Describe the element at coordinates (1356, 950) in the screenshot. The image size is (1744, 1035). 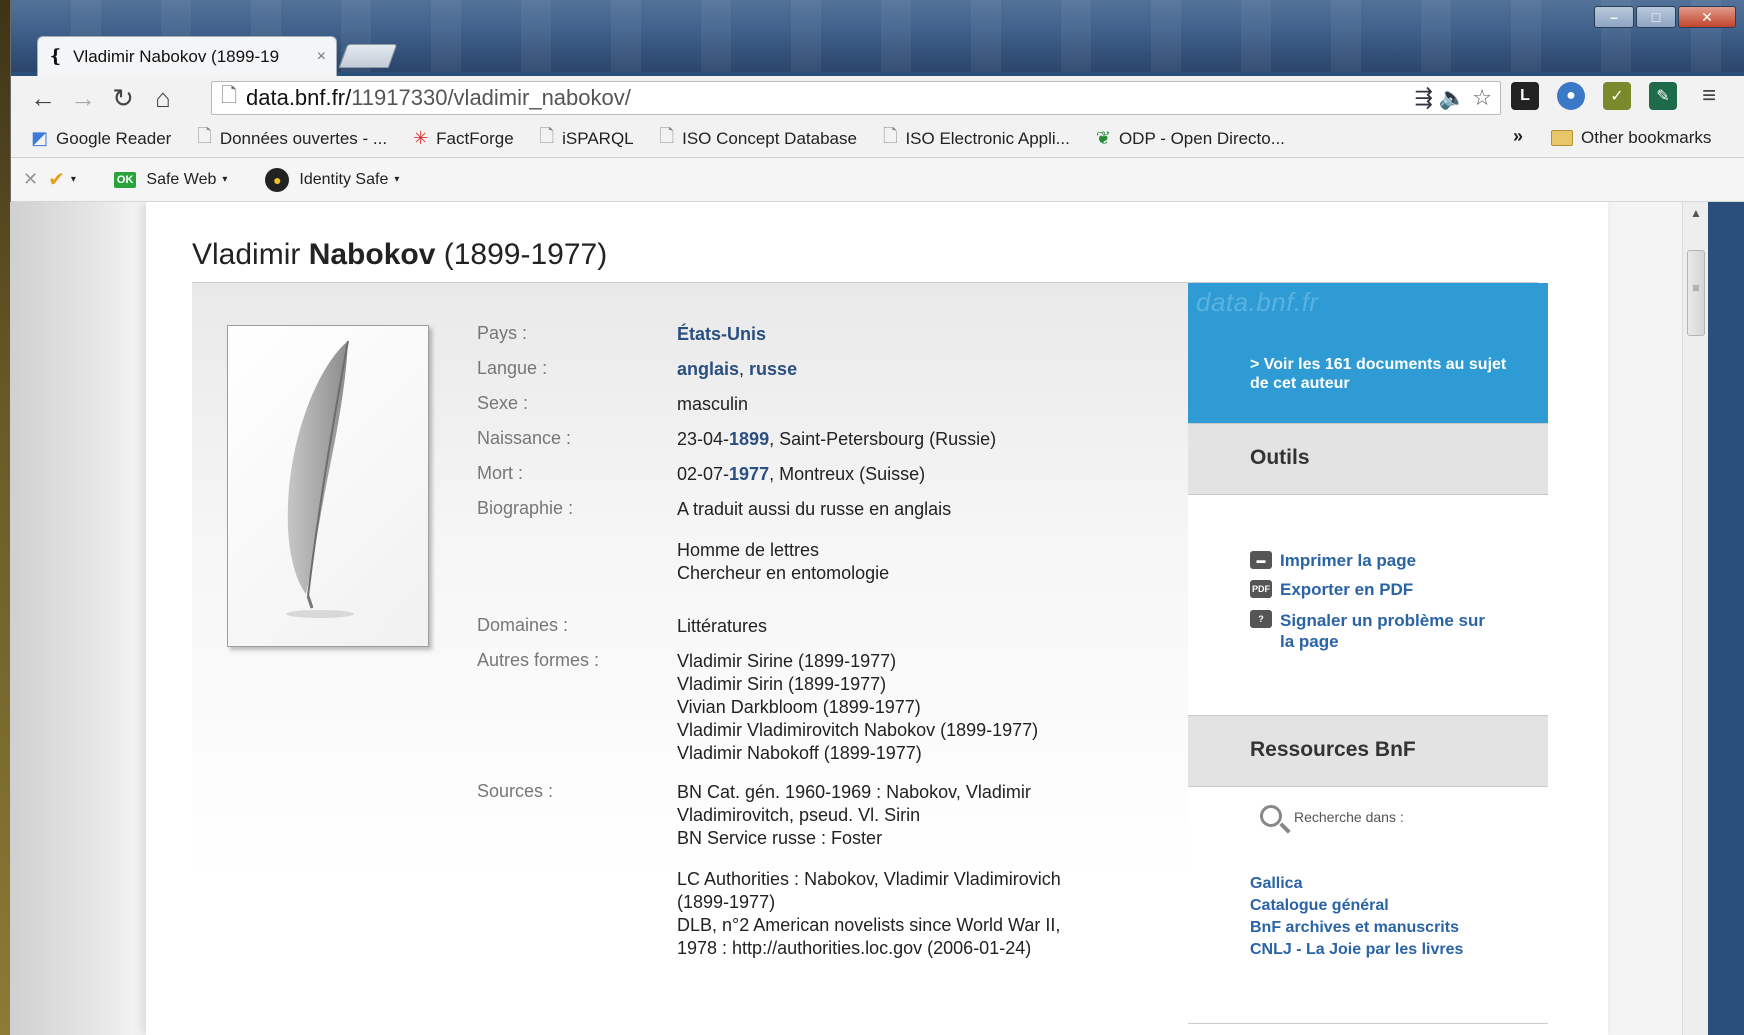
I see `cnlj-link: CNLJ - La Joie par les livres` at that location.